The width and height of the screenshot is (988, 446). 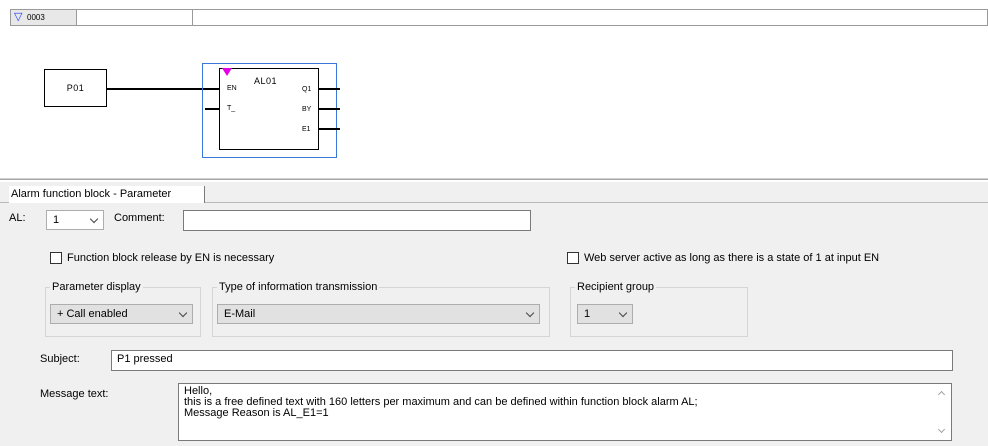 What do you see at coordinates (357, 220) in the screenshot?
I see `comment-input` at bounding box center [357, 220].